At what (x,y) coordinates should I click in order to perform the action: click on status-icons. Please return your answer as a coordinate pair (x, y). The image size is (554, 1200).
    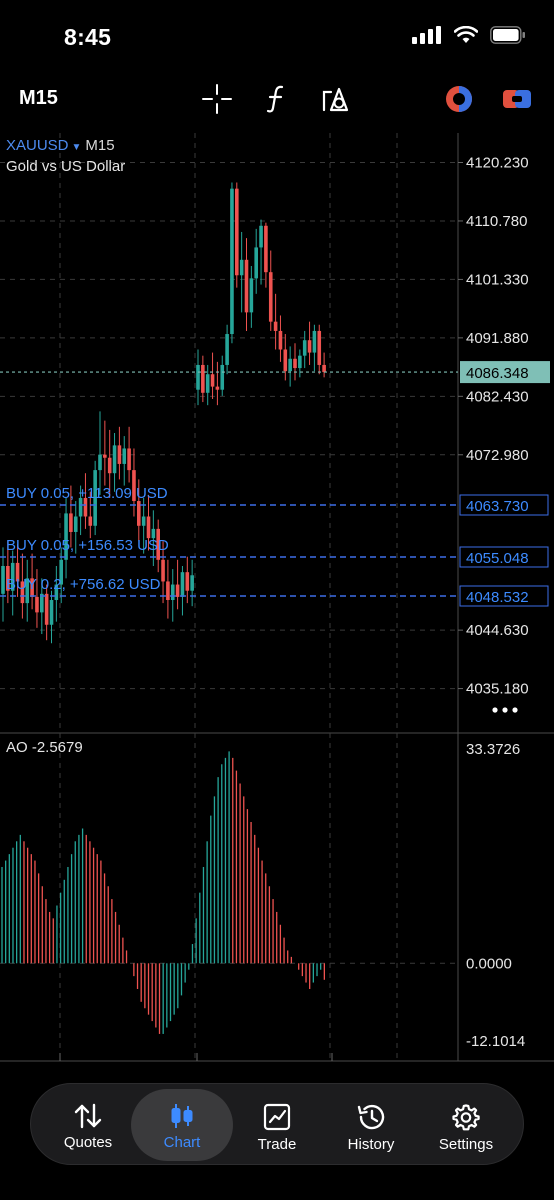
    Looking at the image, I should click on (469, 35).